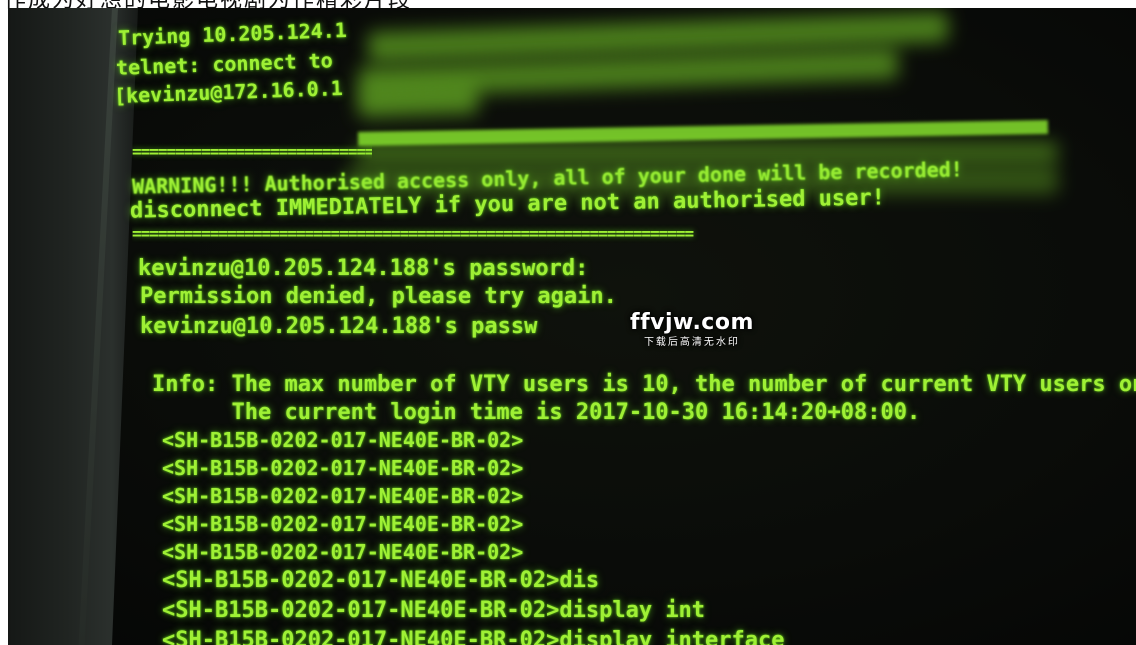 This screenshot has height=645, width=1136. I want to click on login-permission-denied: Permission denied, please try again., so click(378, 296).